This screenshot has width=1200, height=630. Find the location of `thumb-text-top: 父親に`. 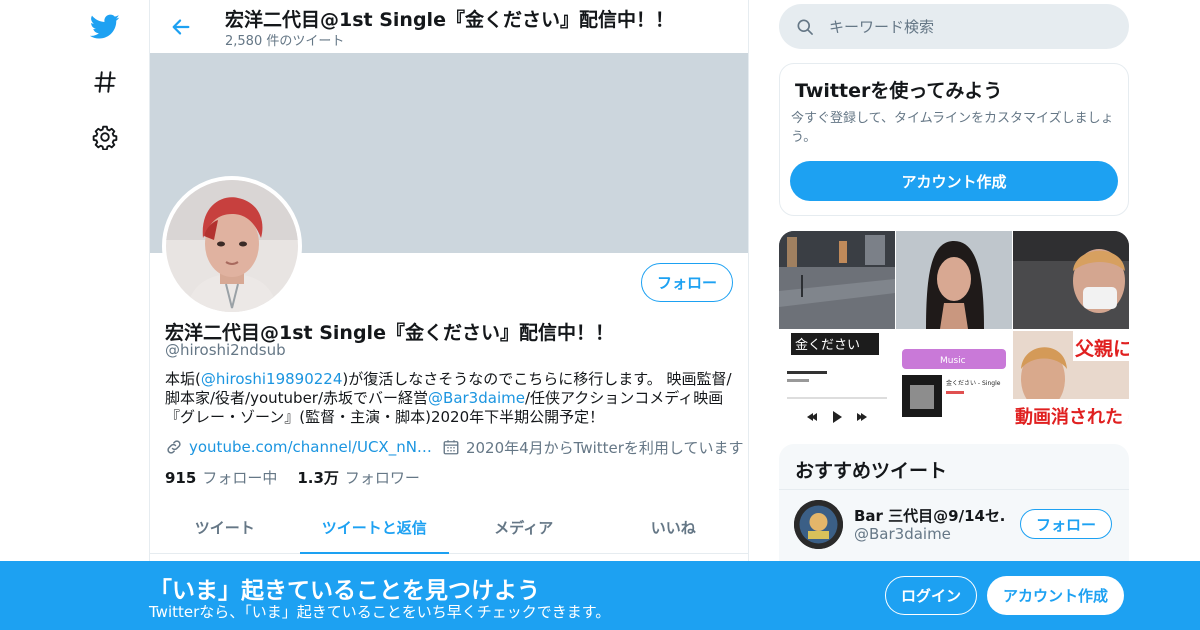

thumb-text-top: 父親に is located at coordinates (1101, 348).